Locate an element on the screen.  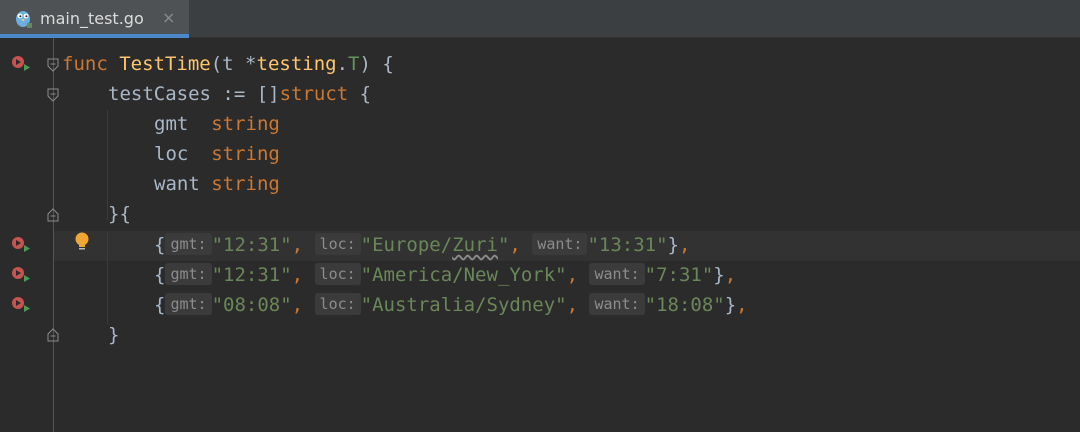
run-test-icon is located at coordinates (21, 63).